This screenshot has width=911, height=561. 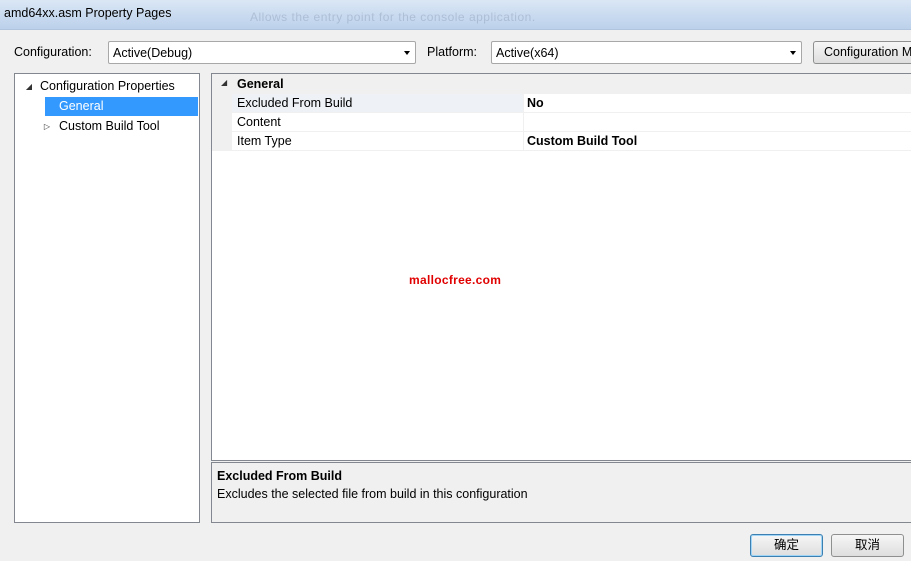 I want to click on platform-label: Platform:, so click(x=452, y=52).